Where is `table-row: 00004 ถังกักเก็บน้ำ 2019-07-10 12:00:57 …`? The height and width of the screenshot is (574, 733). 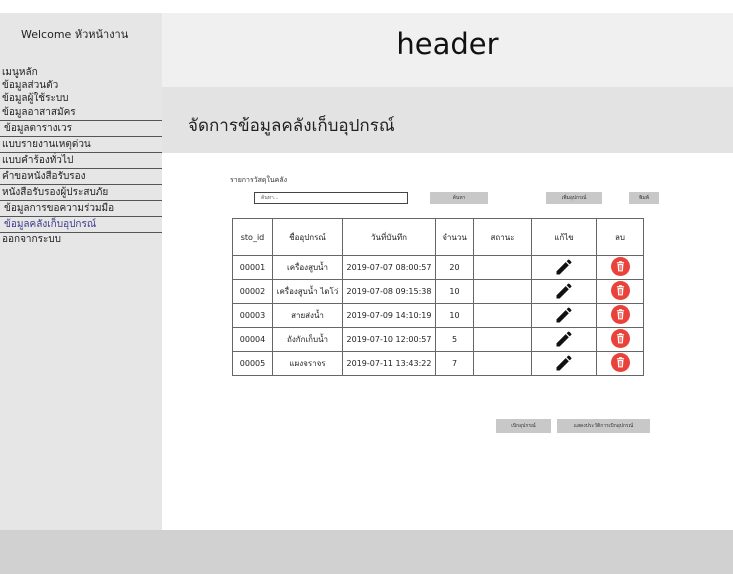
table-row: 00004 ถังกักเก็บน้ำ 2019-07-10 12:00:57 … is located at coordinates (438, 339).